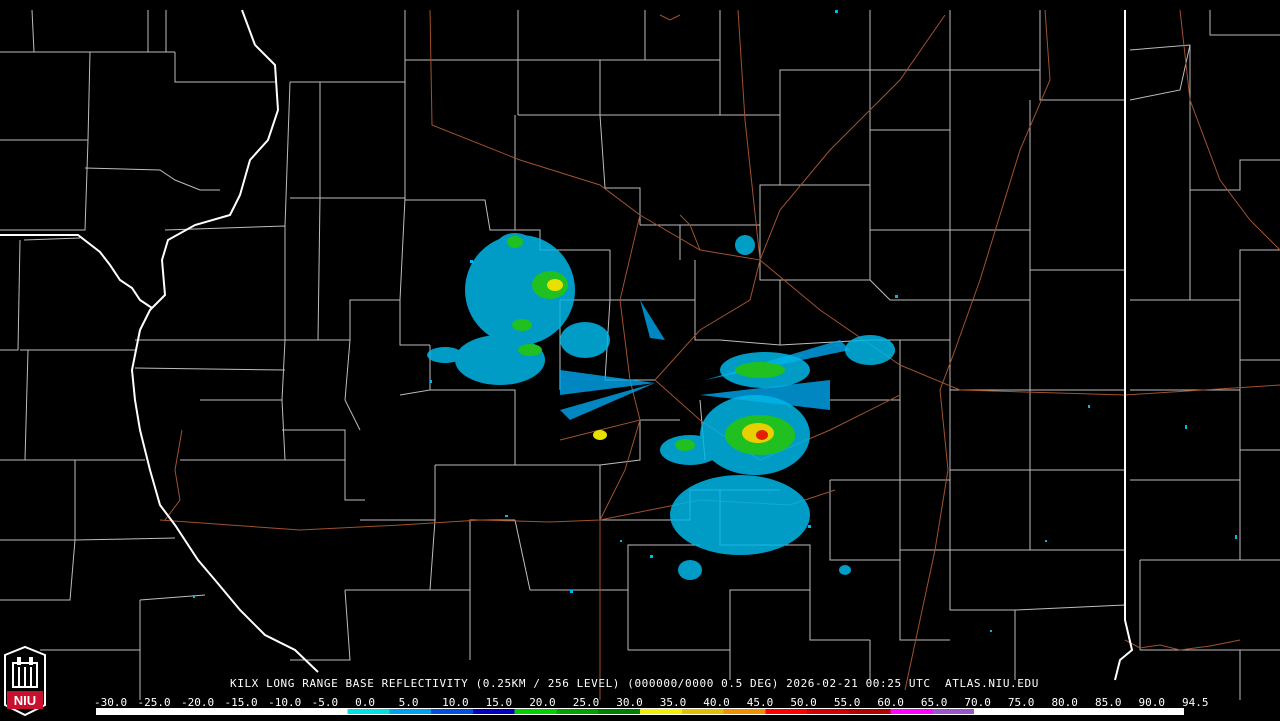 The height and width of the screenshot is (721, 1280). I want to click on niu-logo: NIU, so click(25, 681).